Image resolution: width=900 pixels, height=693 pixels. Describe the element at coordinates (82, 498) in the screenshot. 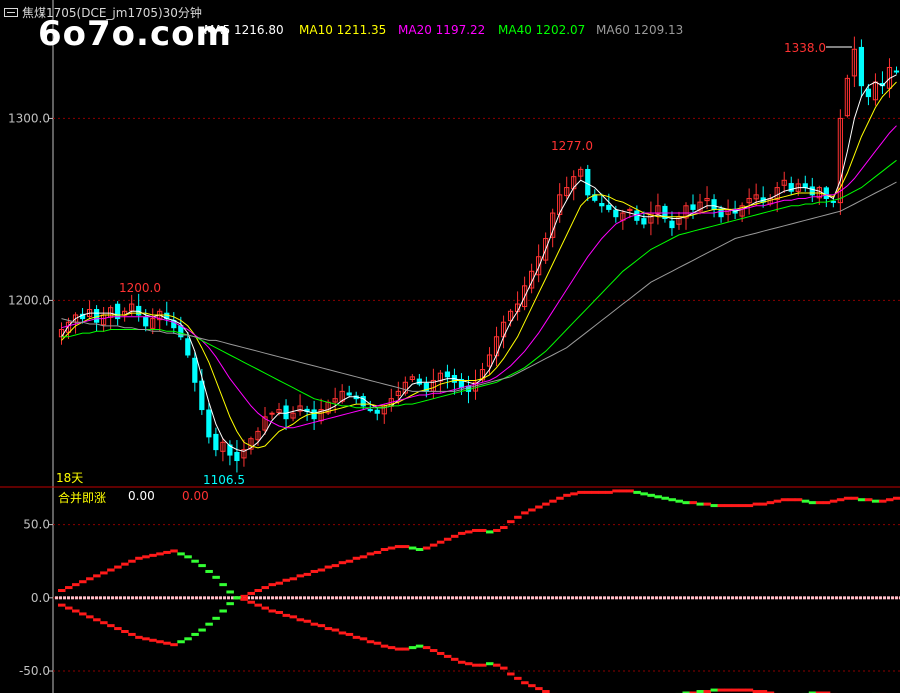

I see `indicator-name: 合并即涨` at that location.